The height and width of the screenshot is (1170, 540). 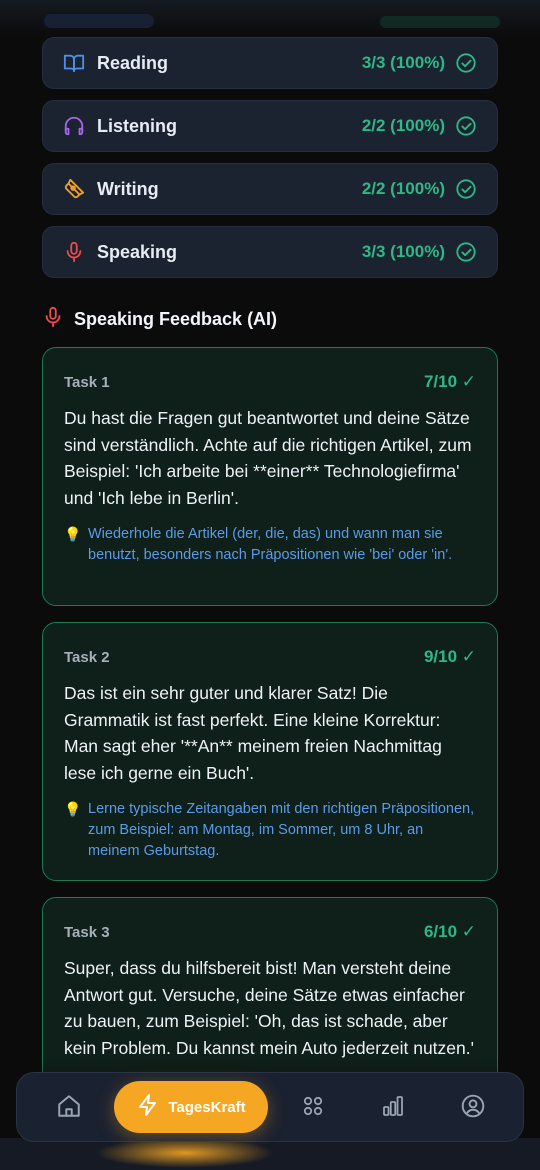 What do you see at coordinates (270, 63) in the screenshot?
I see `skill-row-reading: Reading 3/3 (100%)` at bounding box center [270, 63].